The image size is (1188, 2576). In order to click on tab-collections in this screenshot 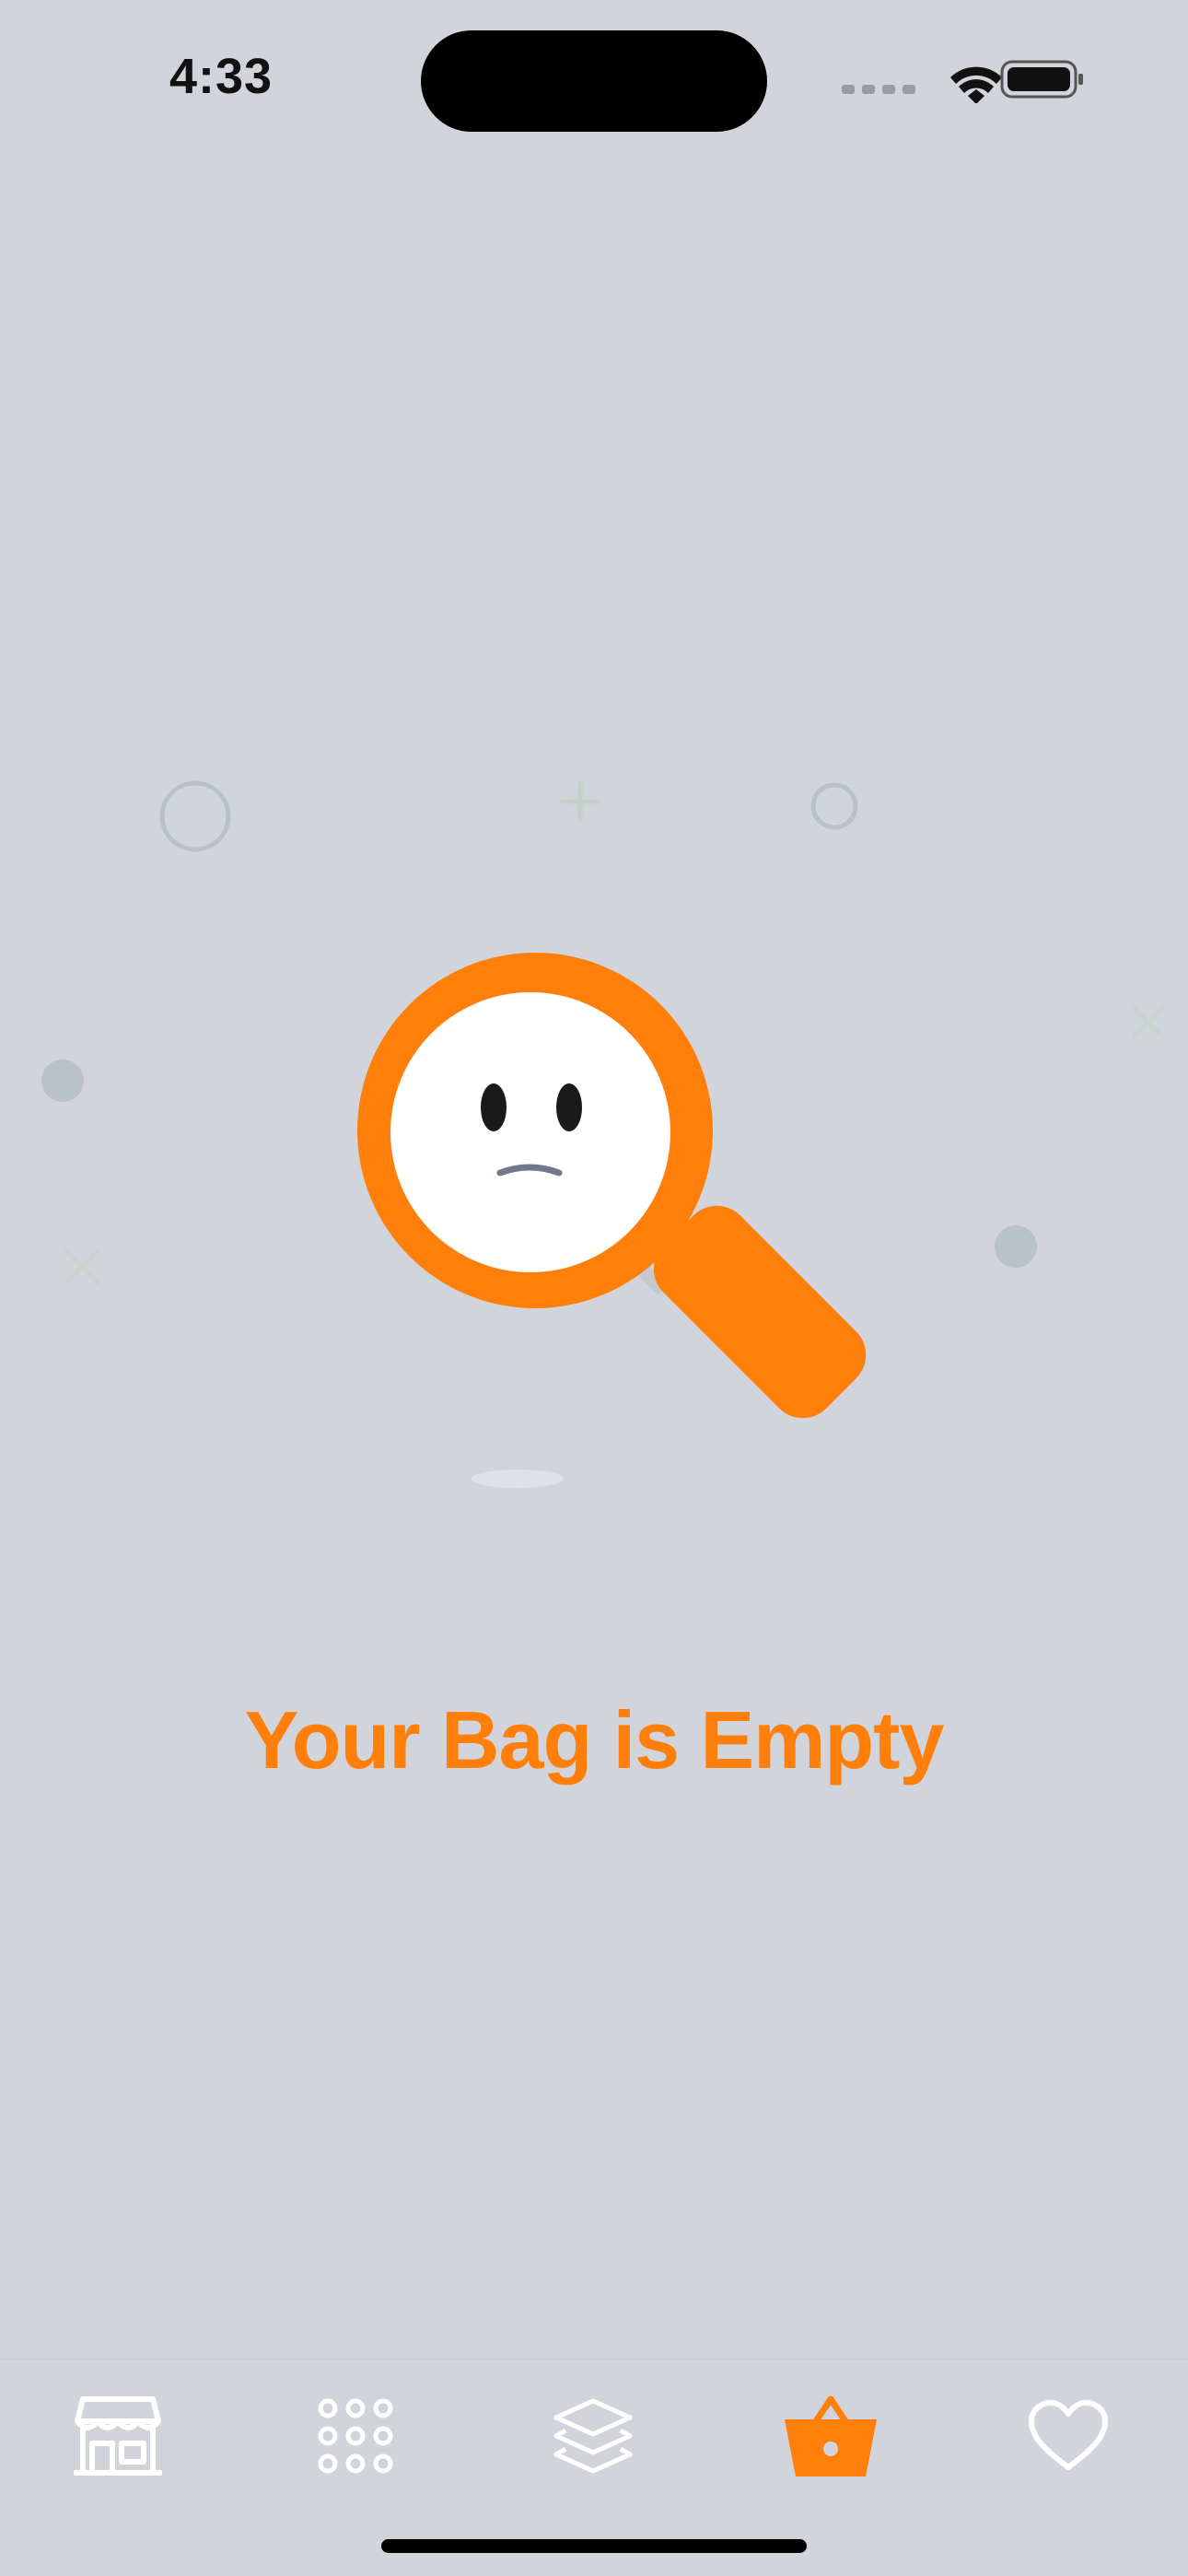, I will do `click(593, 2436)`.